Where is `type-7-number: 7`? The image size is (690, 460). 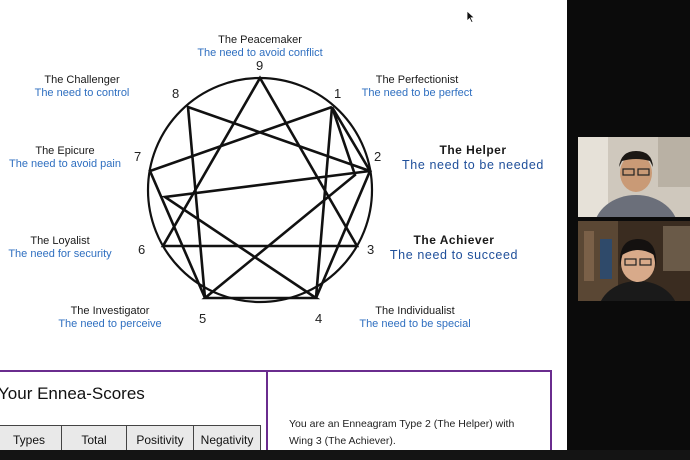 type-7-number: 7 is located at coordinates (138, 156).